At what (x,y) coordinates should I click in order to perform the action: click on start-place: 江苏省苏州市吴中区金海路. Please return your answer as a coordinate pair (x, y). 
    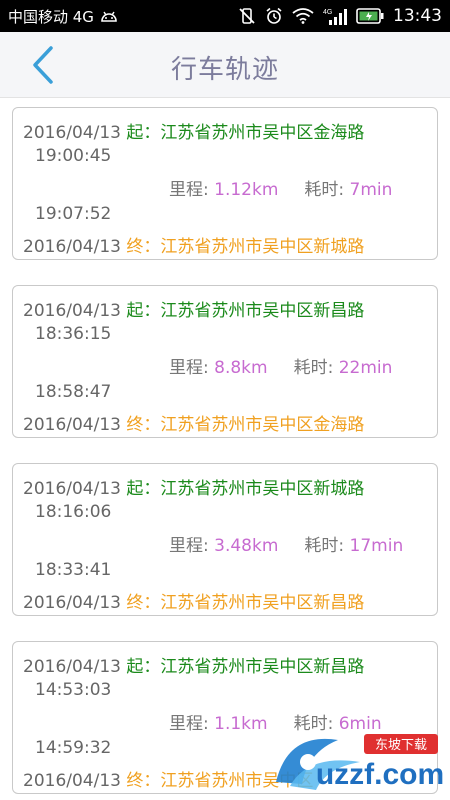
    Looking at the image, I should click on (262, 133).